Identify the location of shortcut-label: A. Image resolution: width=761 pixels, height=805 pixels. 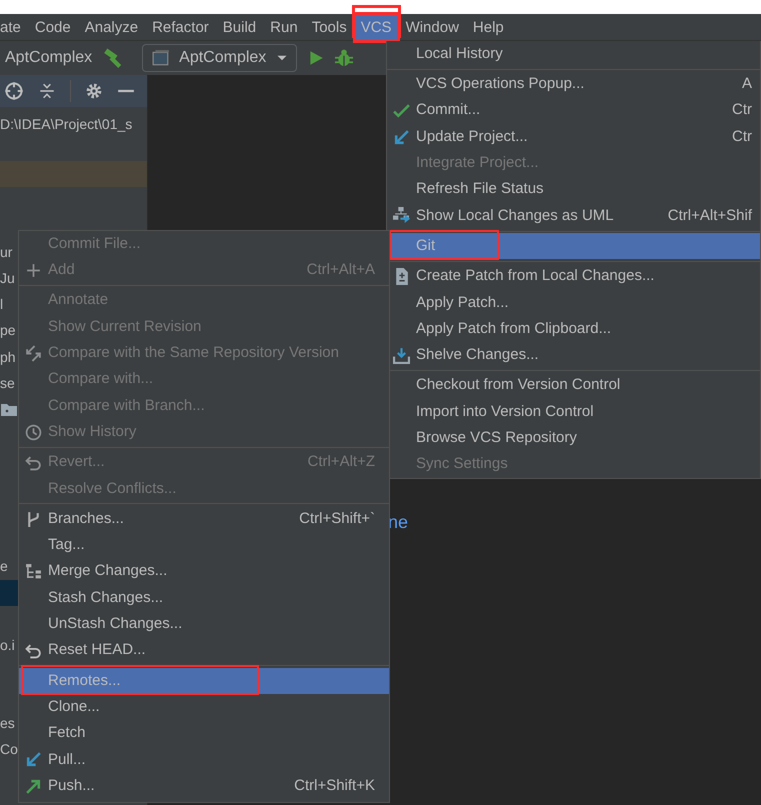
(747, 84).